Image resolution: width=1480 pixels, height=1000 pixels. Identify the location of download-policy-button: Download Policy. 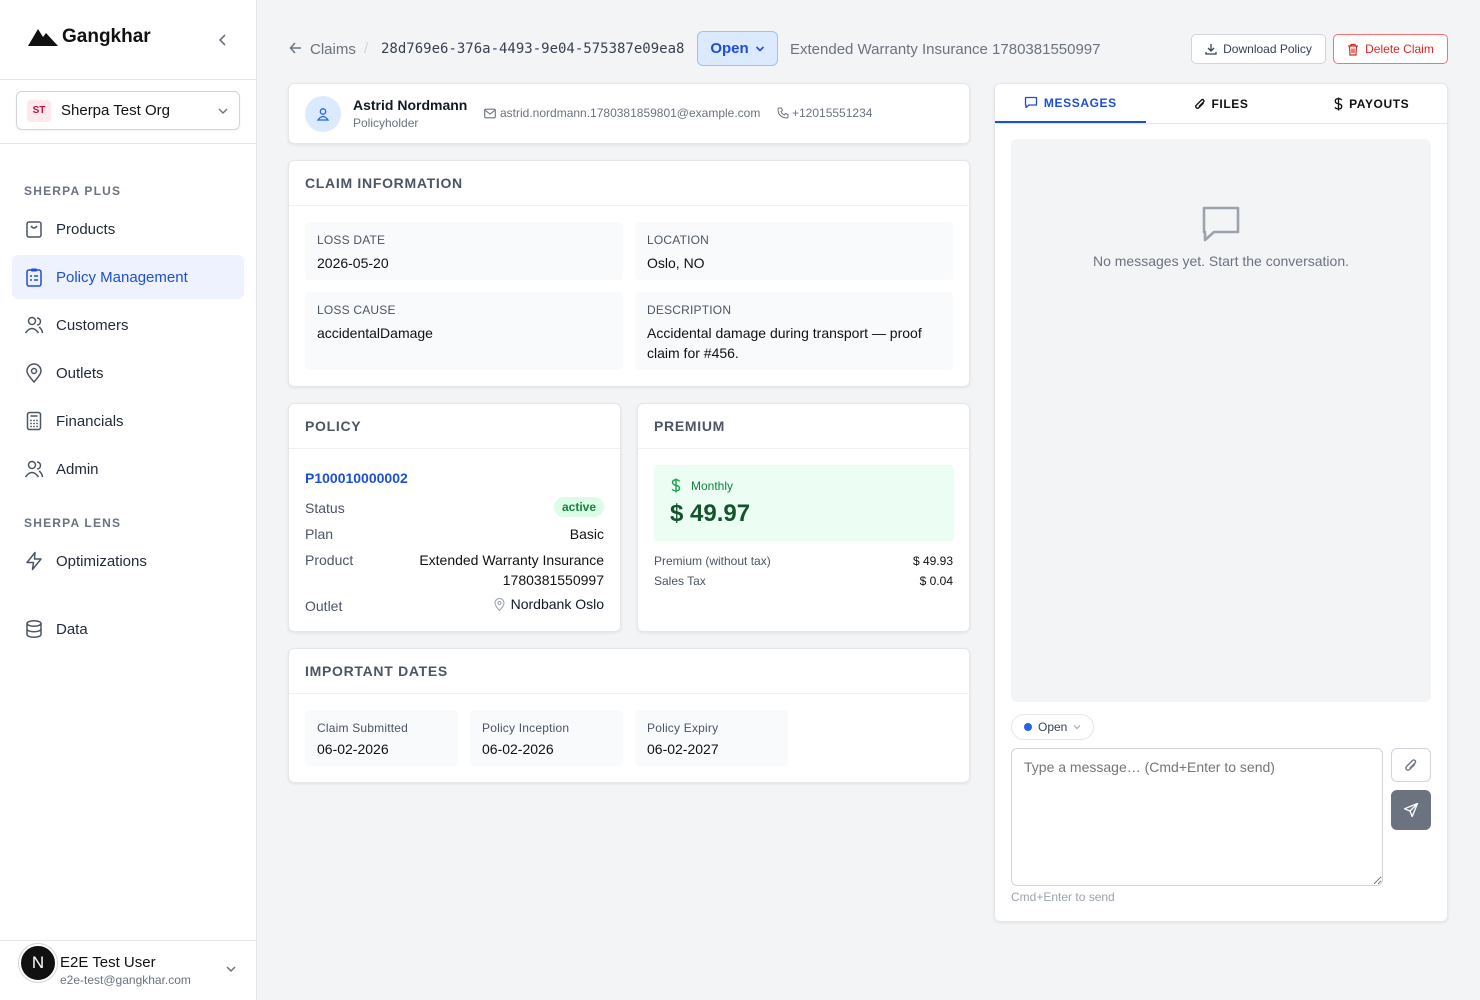
(1258, 49).